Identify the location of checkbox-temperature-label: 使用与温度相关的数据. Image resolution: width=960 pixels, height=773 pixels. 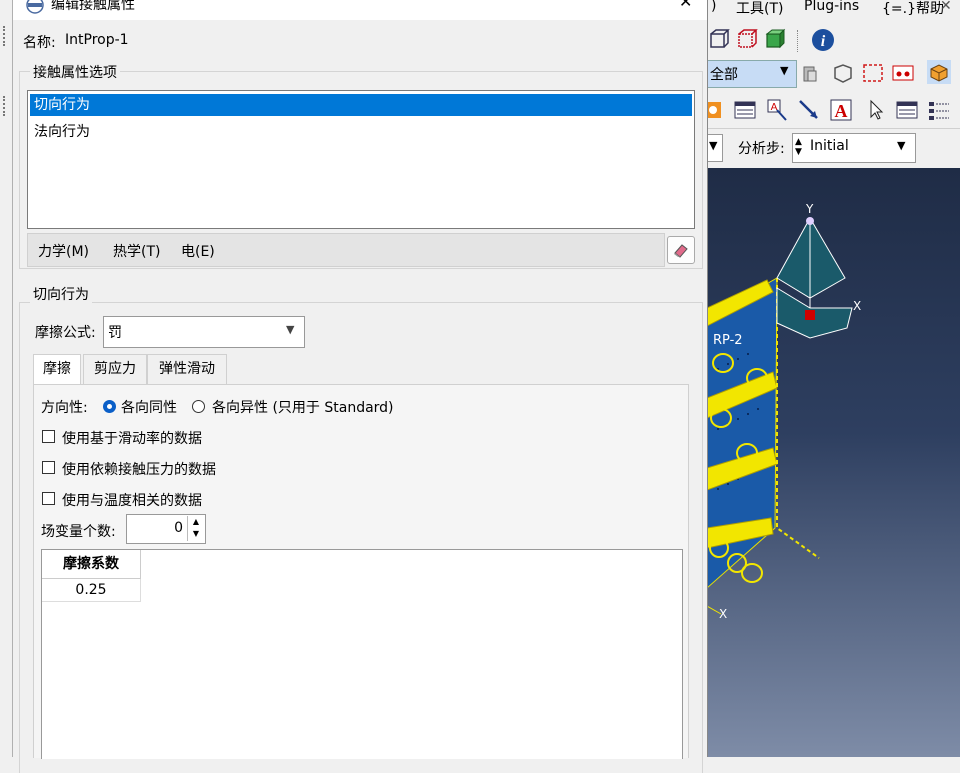
(132, 501).